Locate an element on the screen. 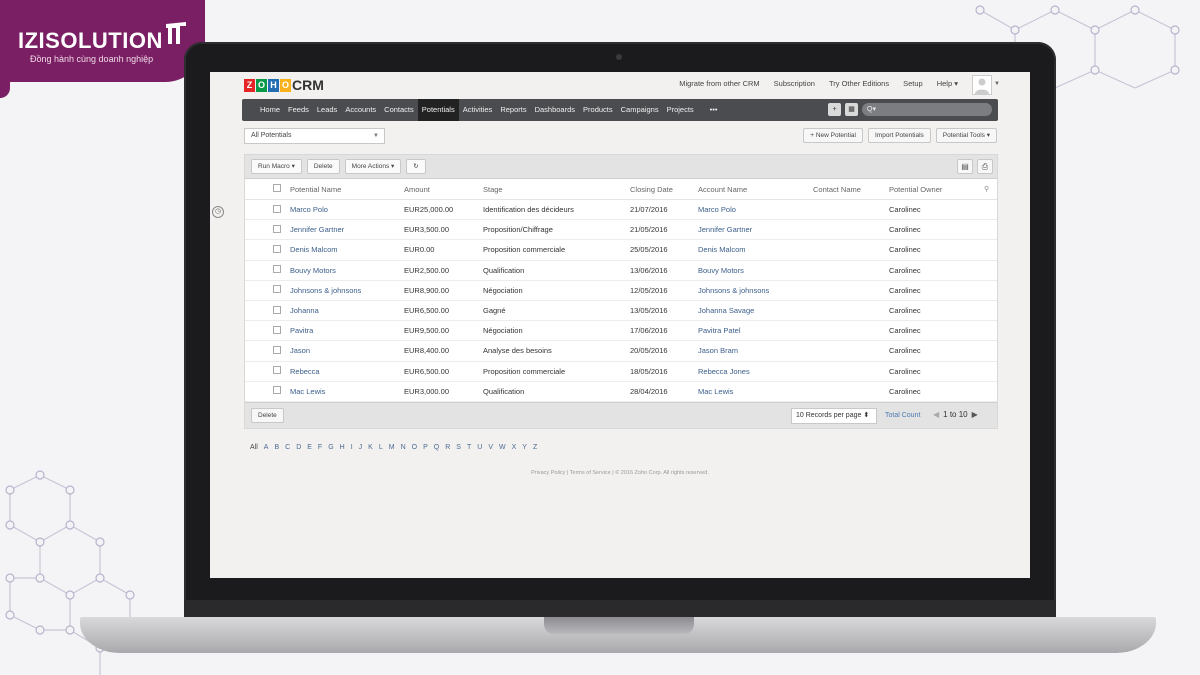  potential-name-link: Marco Polo is located at coordinates (347, 209).